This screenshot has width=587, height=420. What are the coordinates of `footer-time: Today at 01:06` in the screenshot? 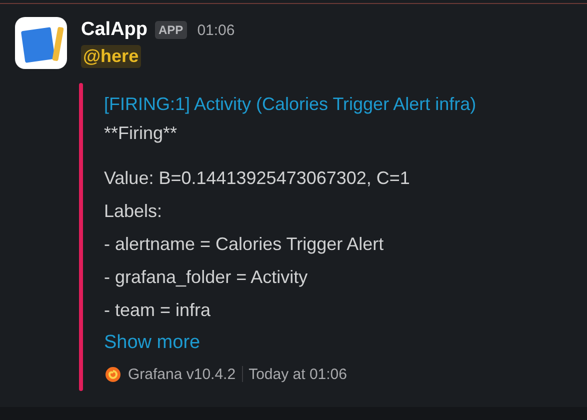 It's located at (297, 374).